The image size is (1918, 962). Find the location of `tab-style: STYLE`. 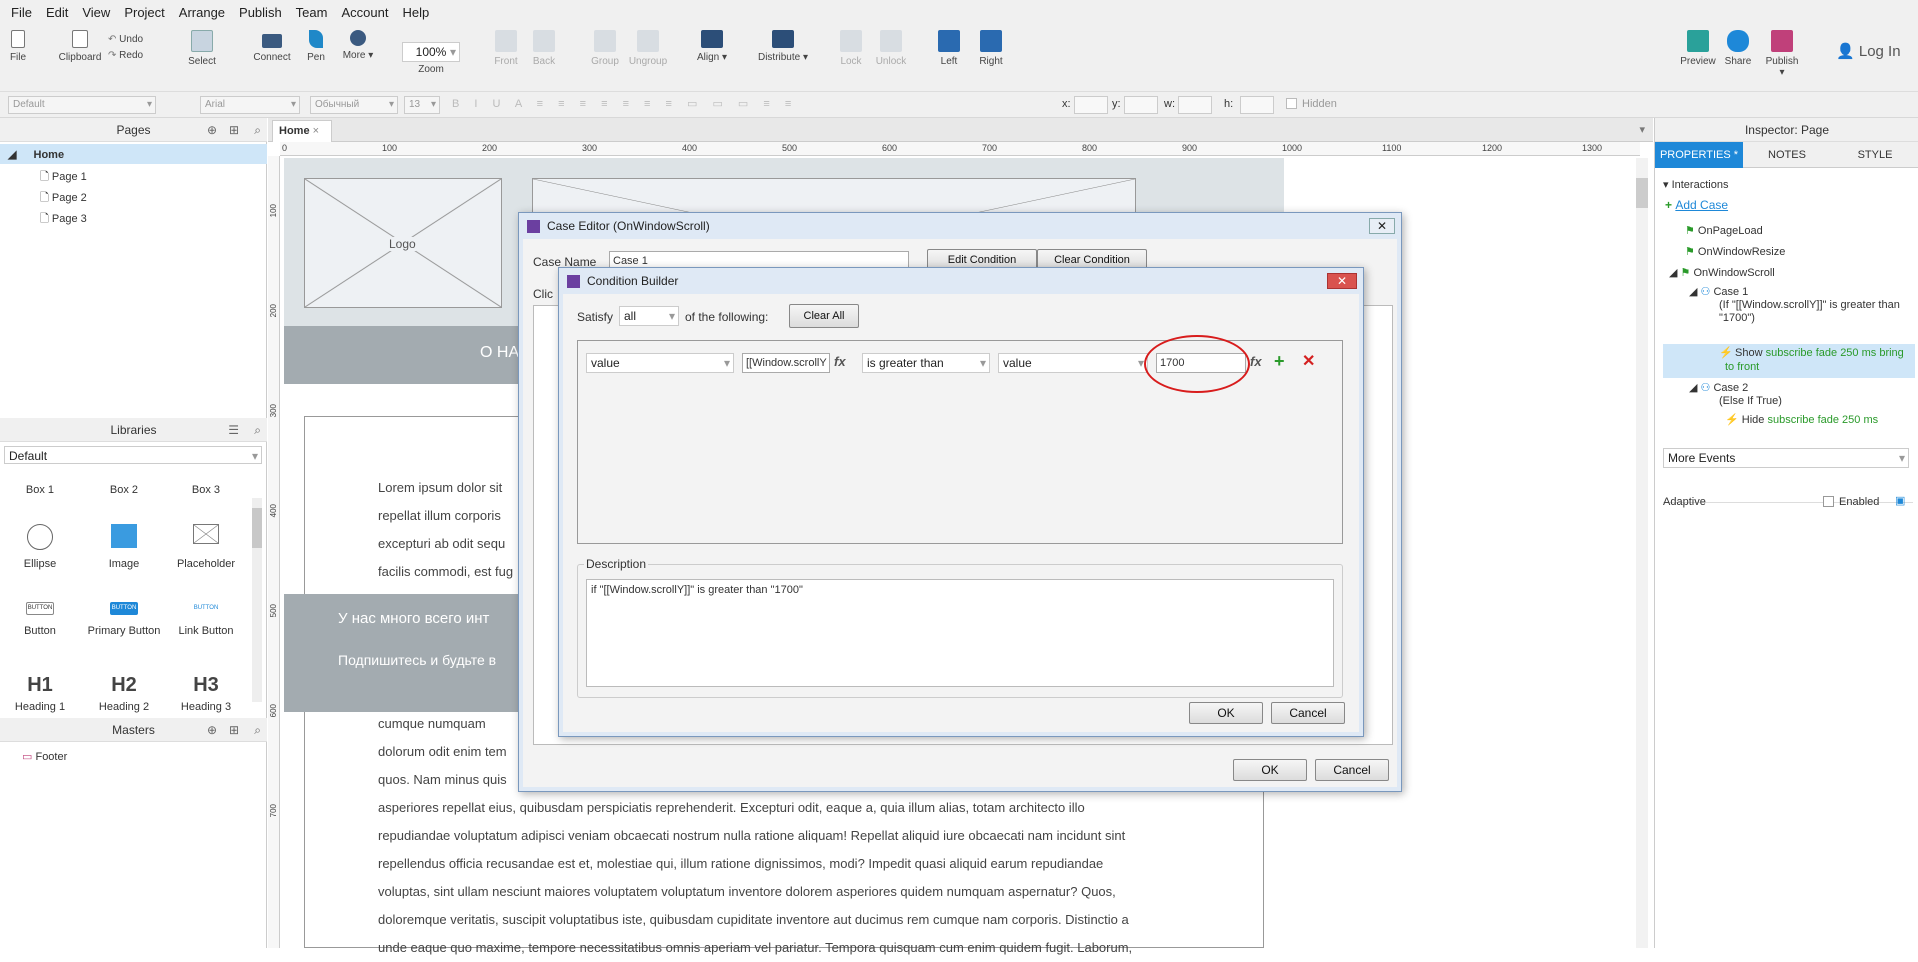

tab-style: STYLE is located at coordinates (1874, 155).